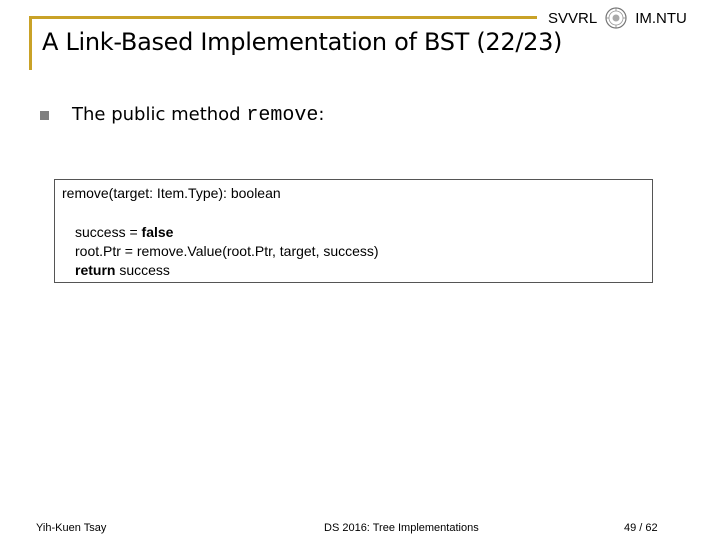 This screenshot has height=540, width=720. What do you see at coordinates (282, 115) in the screenshot?
I see `bullet-code: remove` at bounding box center [282, 115].